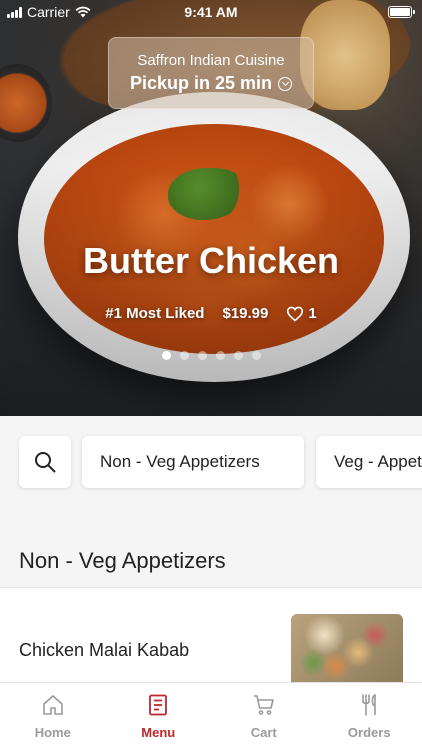 The width and height of the screenshot is (422, 750). I want to click on fork-knife-icon, so click(369, 705).